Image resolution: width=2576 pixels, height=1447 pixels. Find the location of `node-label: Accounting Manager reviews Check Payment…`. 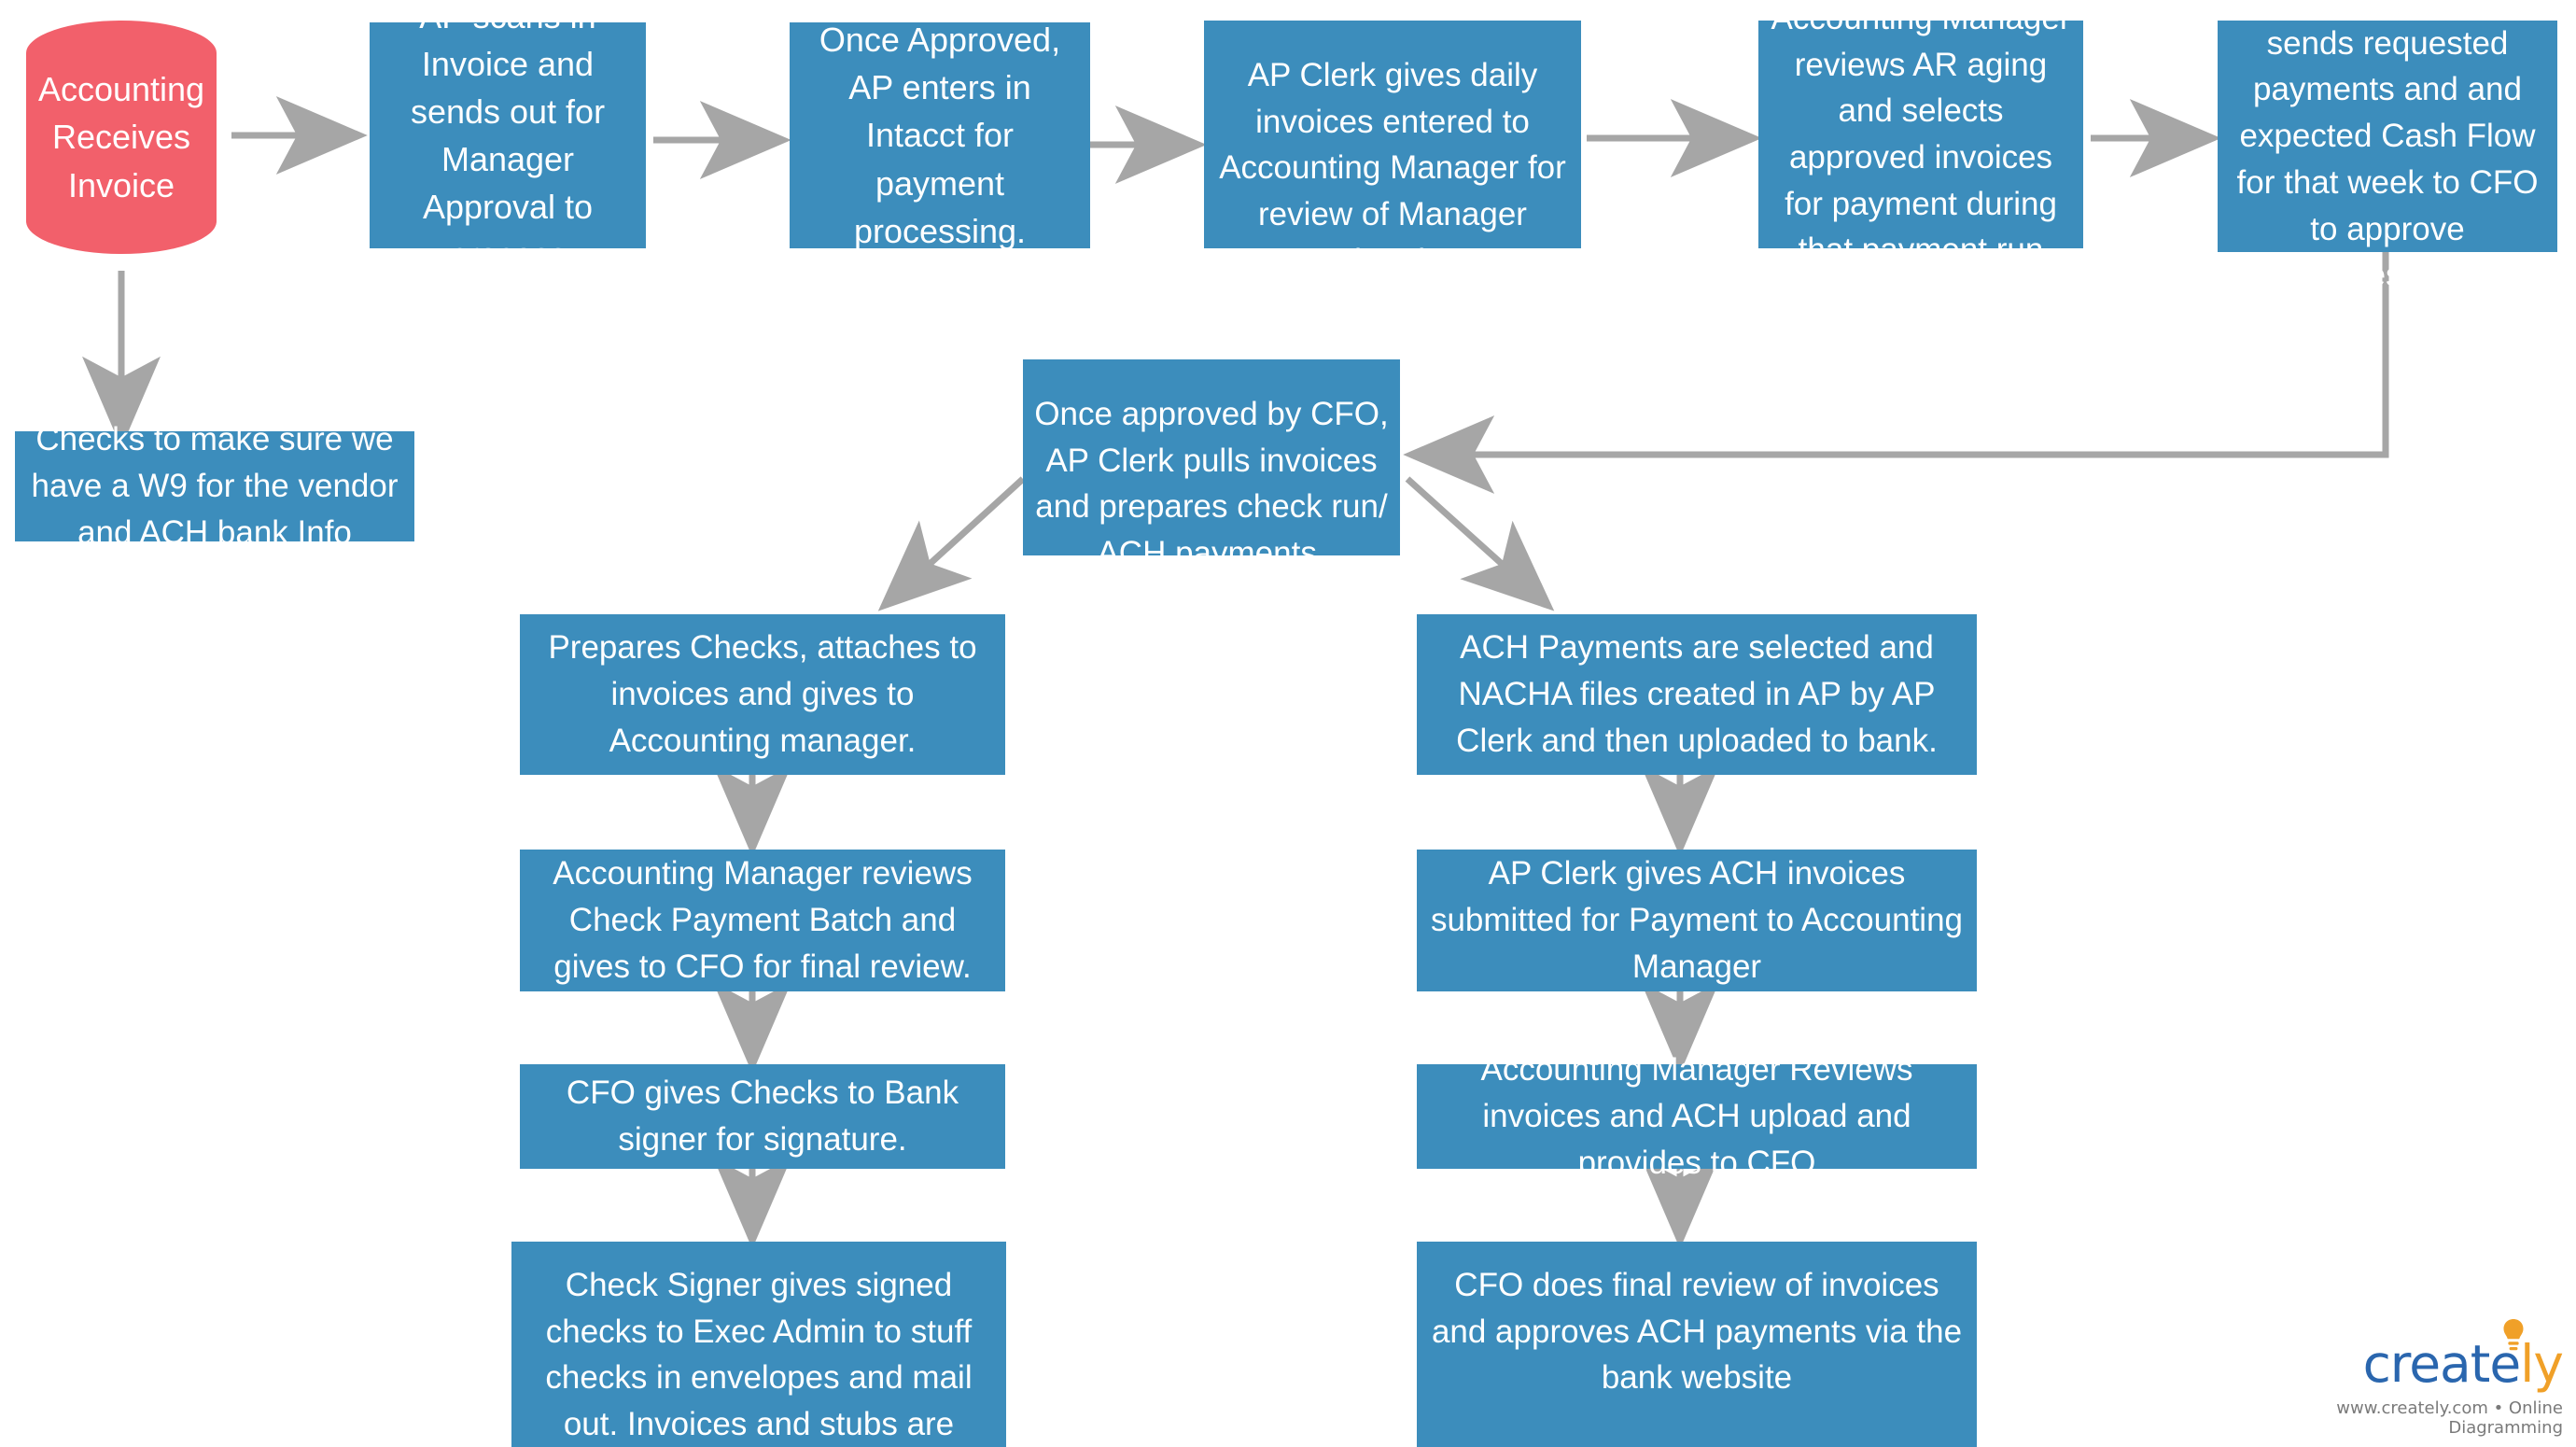

node-label: Accounting Manager reviews Check Payment… is located at coordinates (763, 920).